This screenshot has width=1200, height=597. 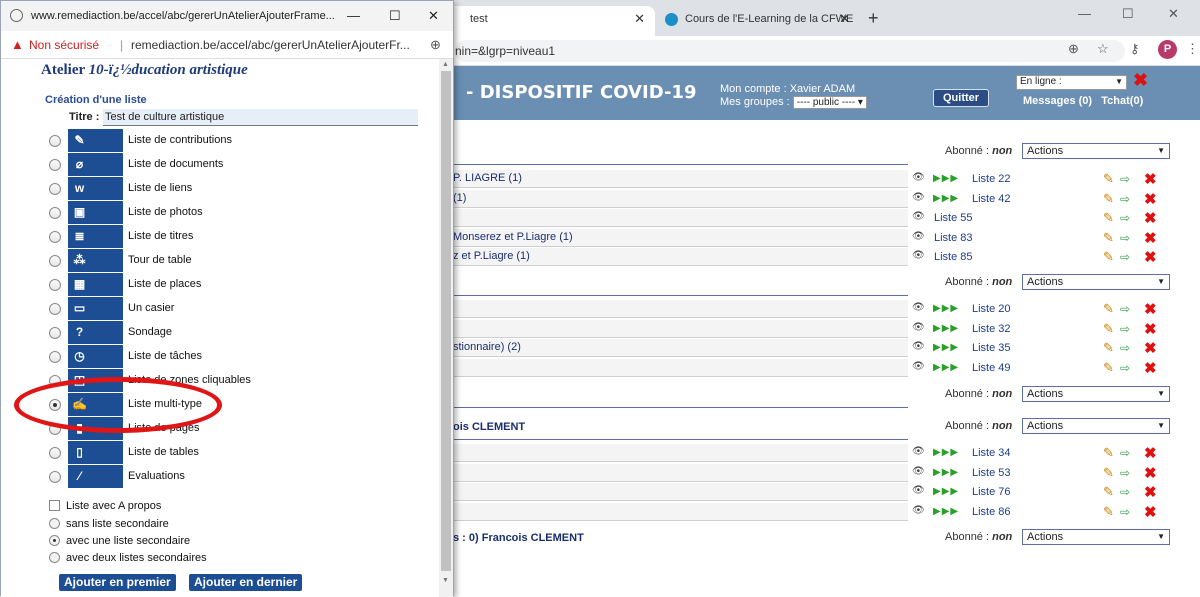 What do you see at coordinates (991, 368) in the screenshot?
I see `list-link: Liste 49` at bounding box center [991, 368].